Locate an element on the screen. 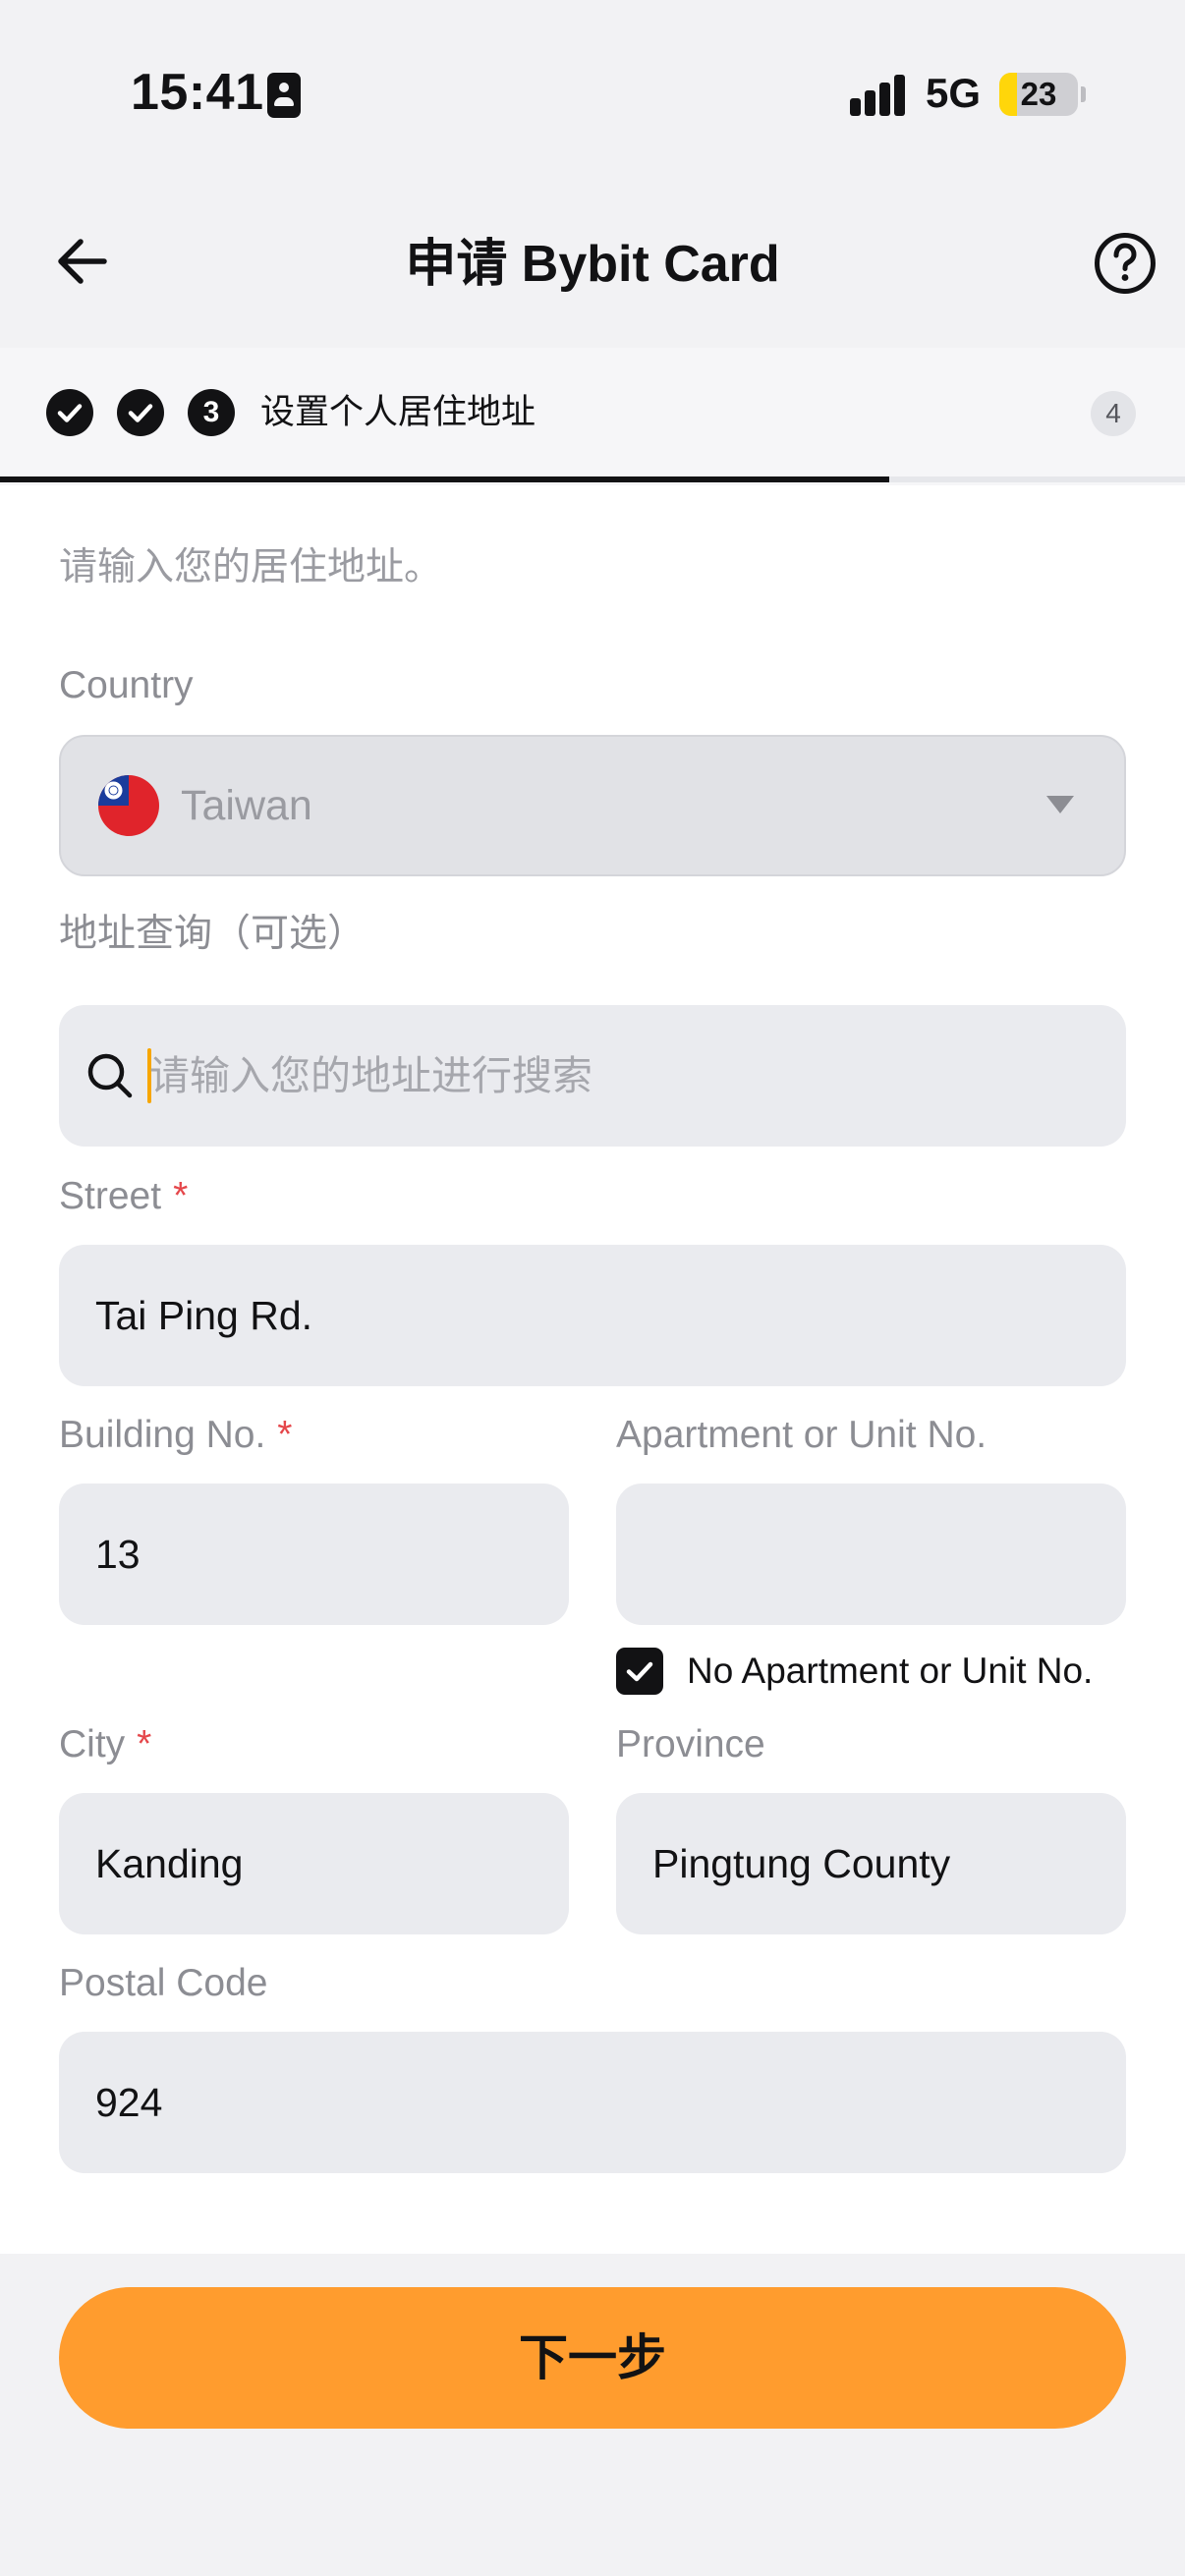 This screenshot has width=1185, height=2576. province-input: Pingtung County is located at coordinates (871, 1863).